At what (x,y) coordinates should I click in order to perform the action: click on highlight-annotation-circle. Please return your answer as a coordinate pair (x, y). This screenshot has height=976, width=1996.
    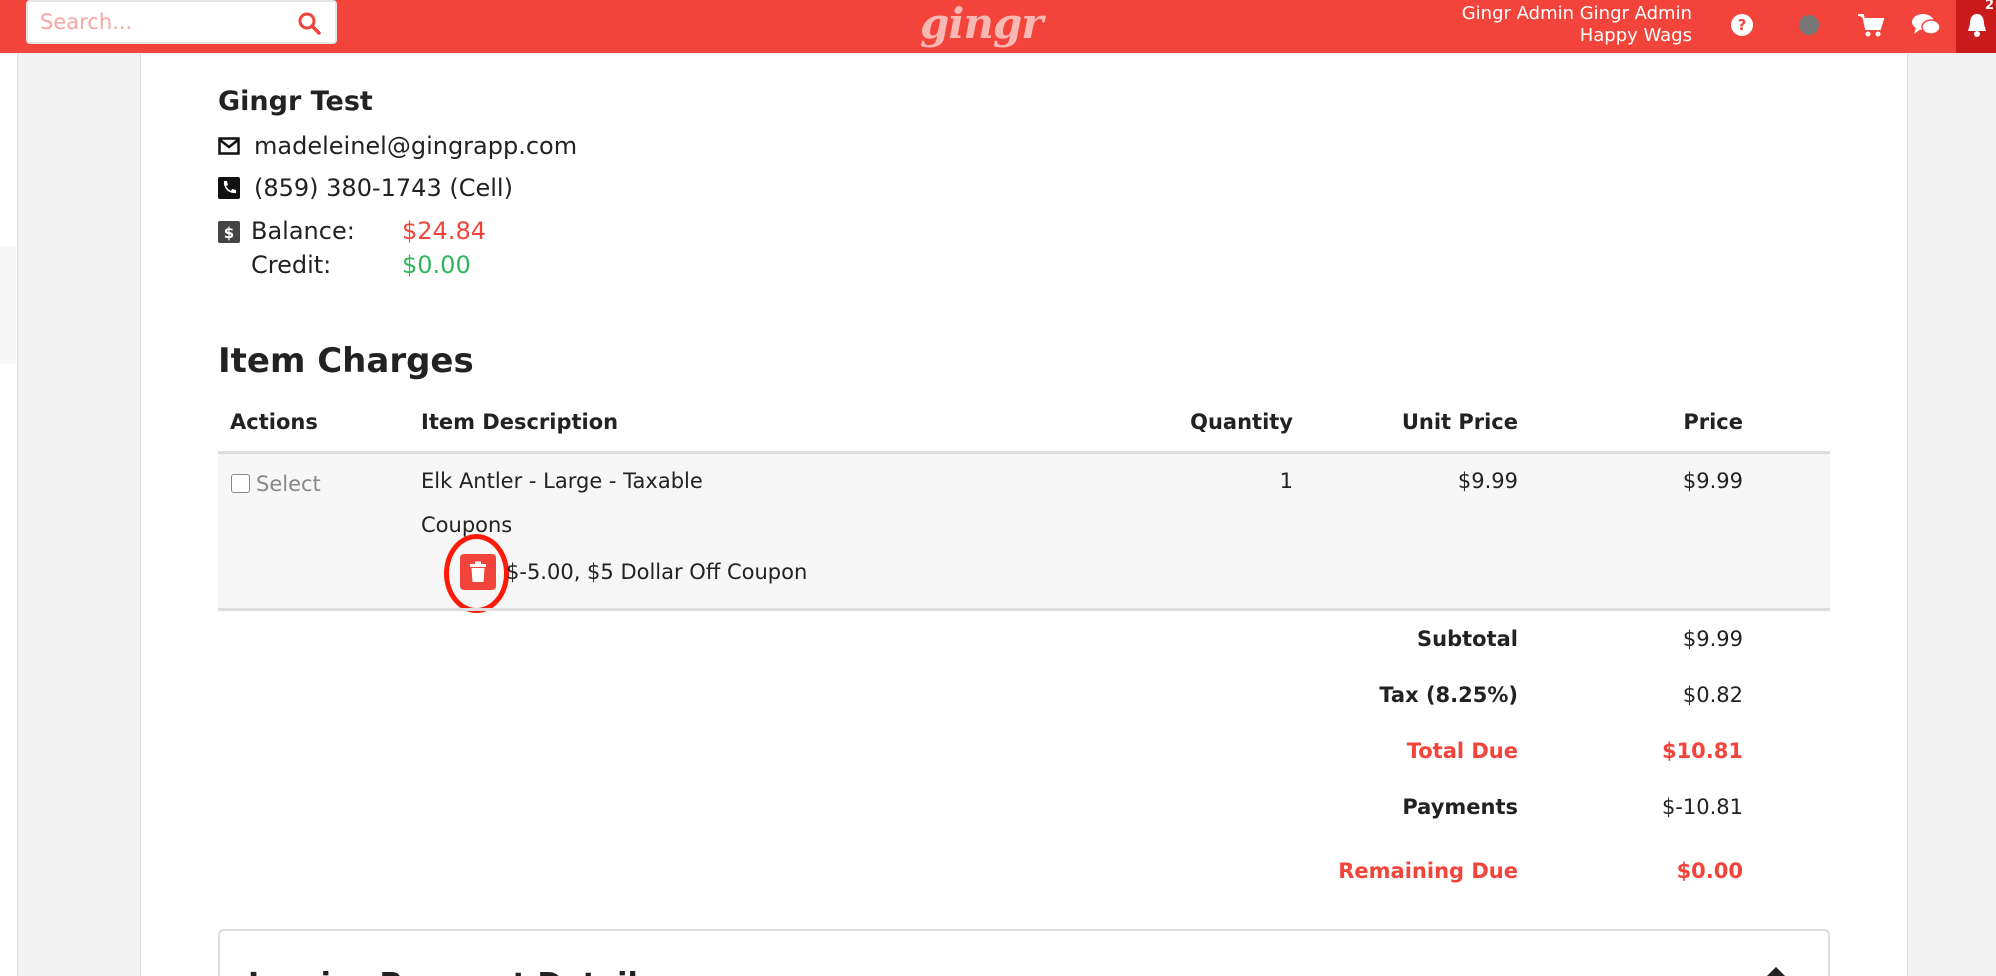
    Looking at the image, I should click on (476, 573).